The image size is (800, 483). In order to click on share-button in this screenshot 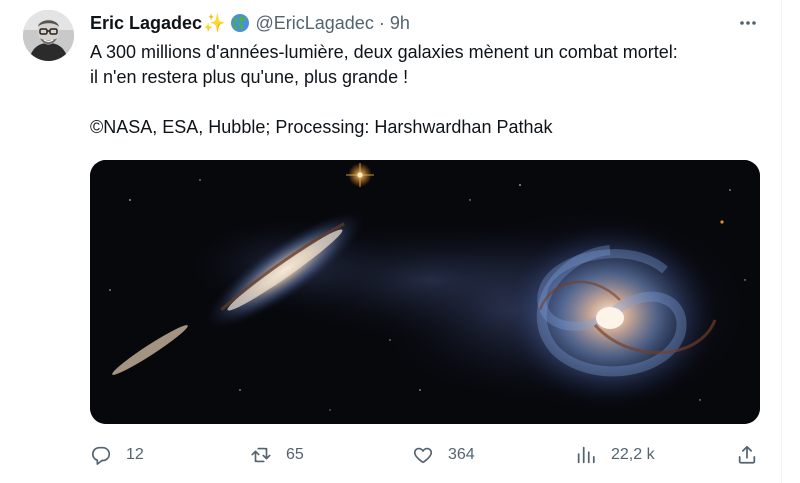, I will do `click(747, 455)`.